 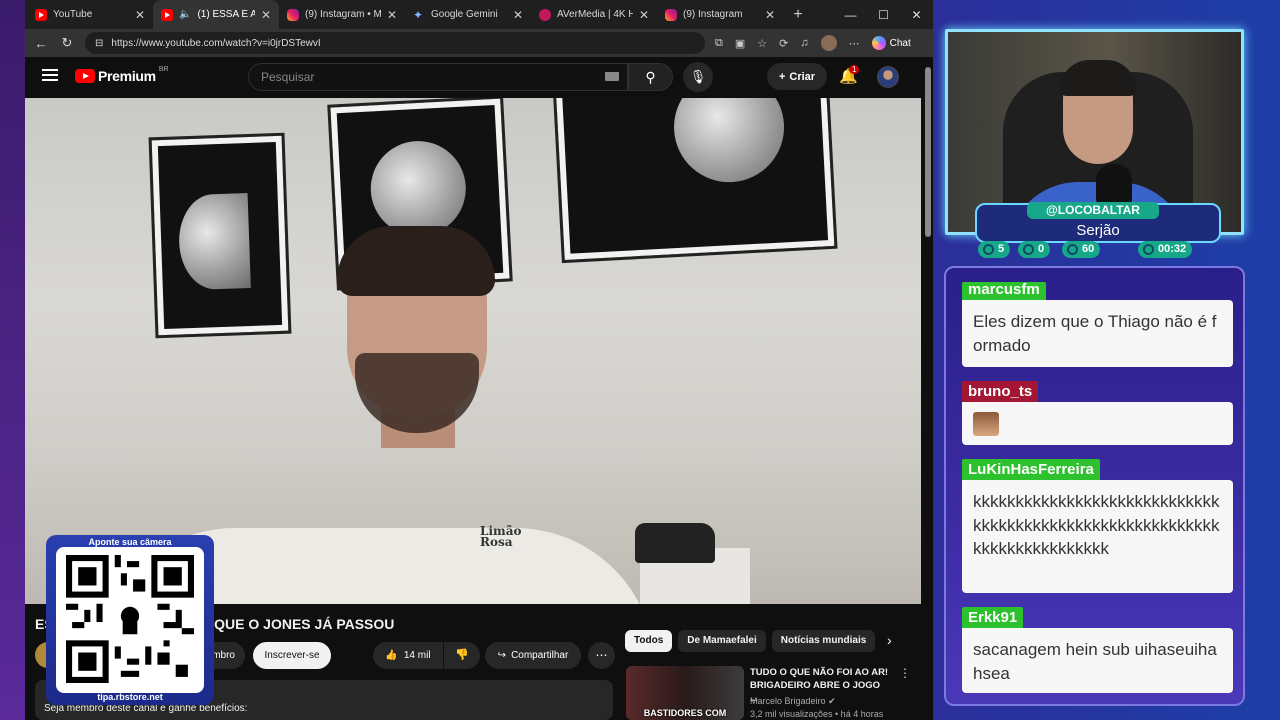 I want to click on clock-icon, so click(x=1148, y=249).